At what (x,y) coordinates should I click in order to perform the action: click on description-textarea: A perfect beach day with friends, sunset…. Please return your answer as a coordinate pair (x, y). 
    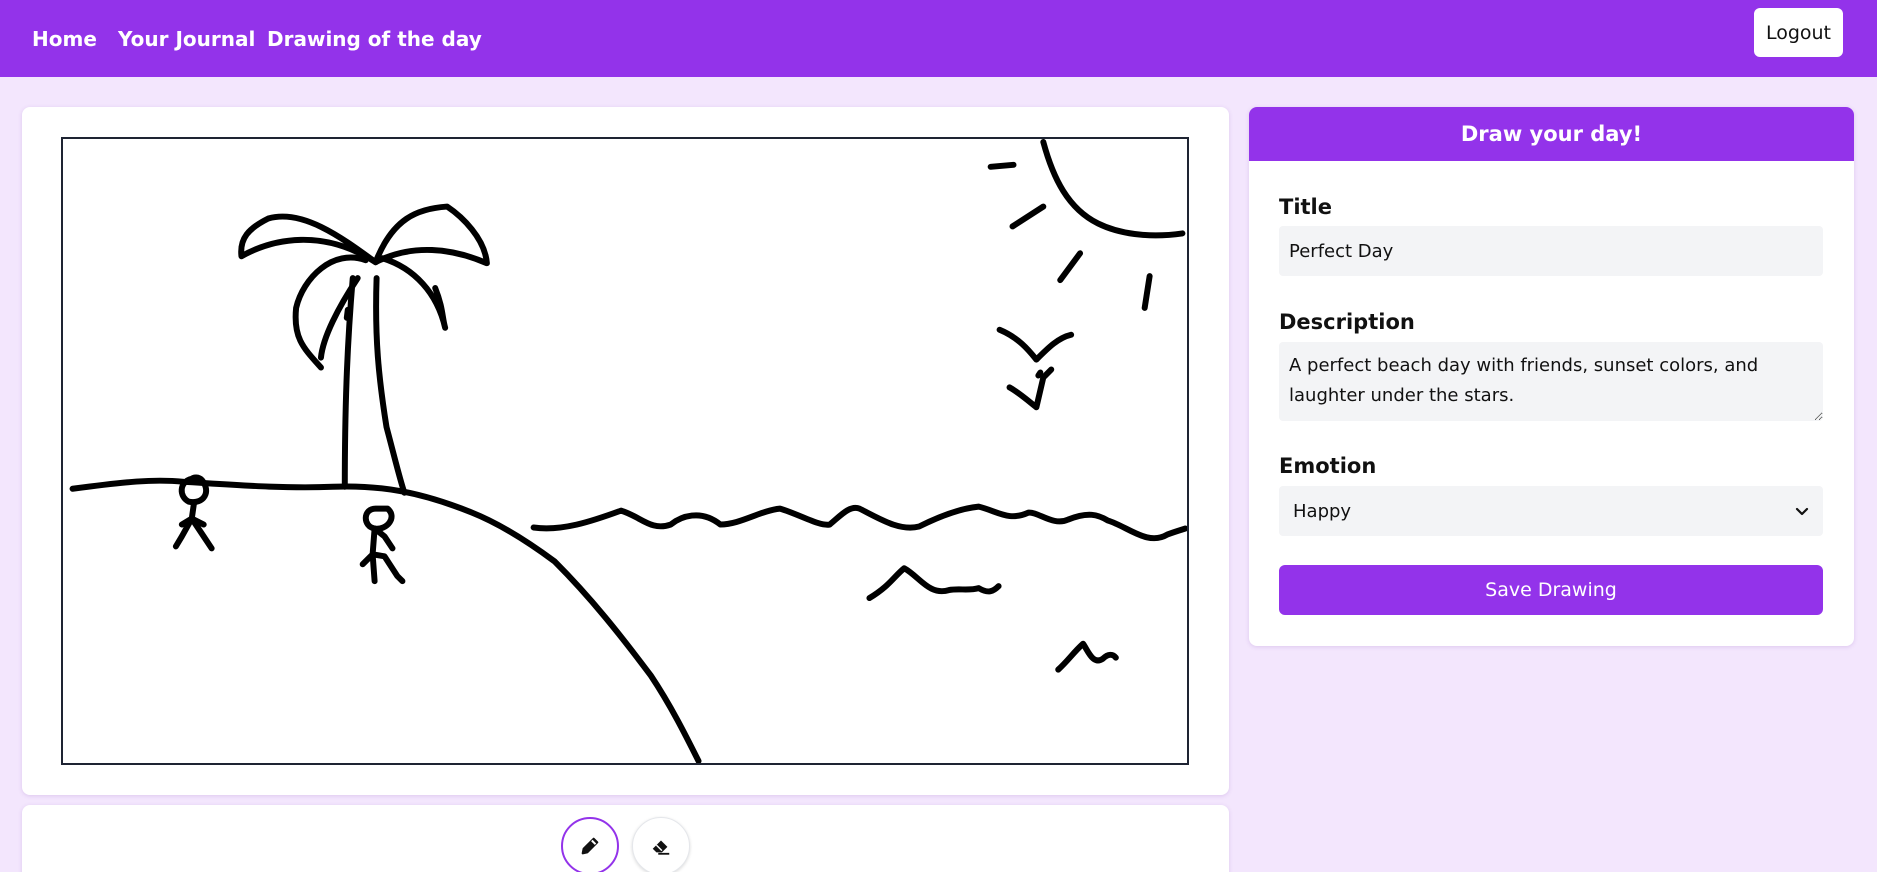
    Looking at the image, I should click on (1551, 381).